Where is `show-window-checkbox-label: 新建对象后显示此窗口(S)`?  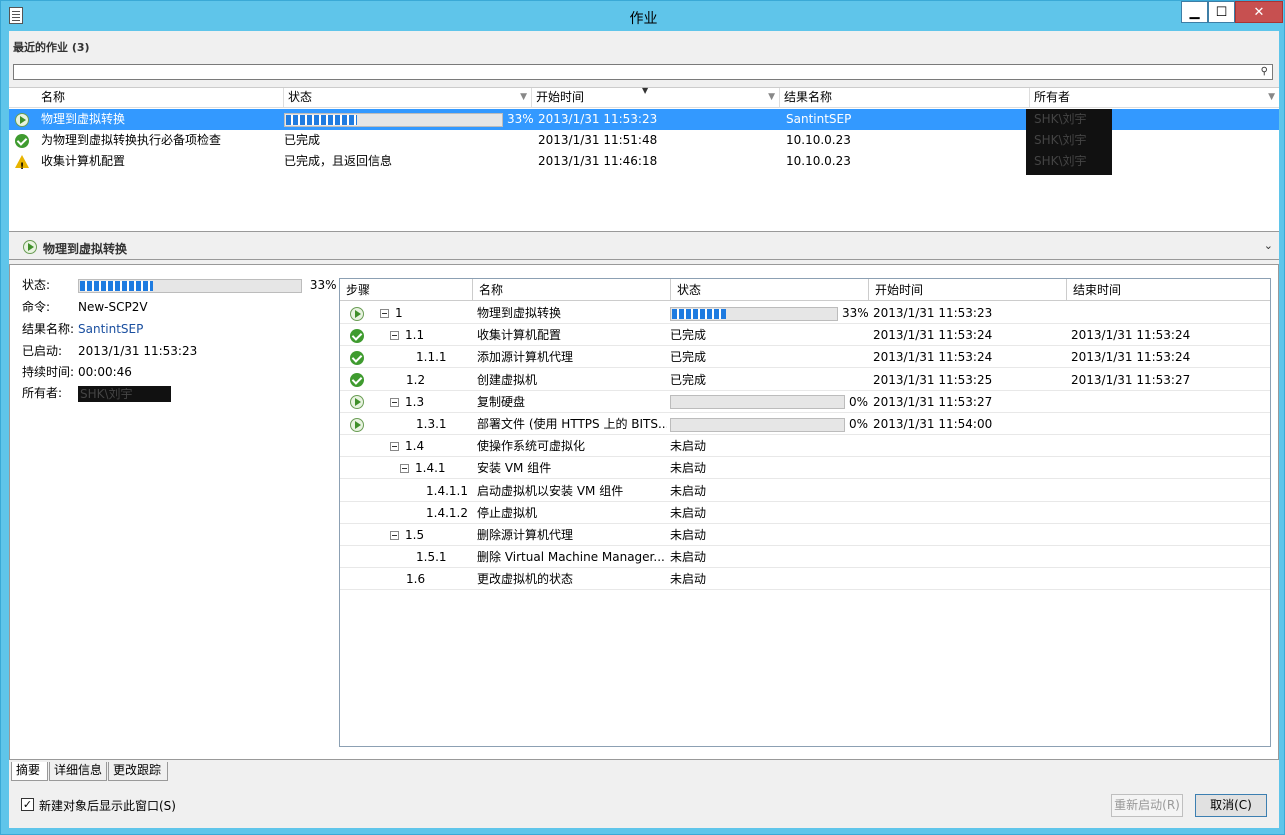
show-window-checkbox-label: 新建对象后显示此窗口(S) is located at coordinates (107, 806).